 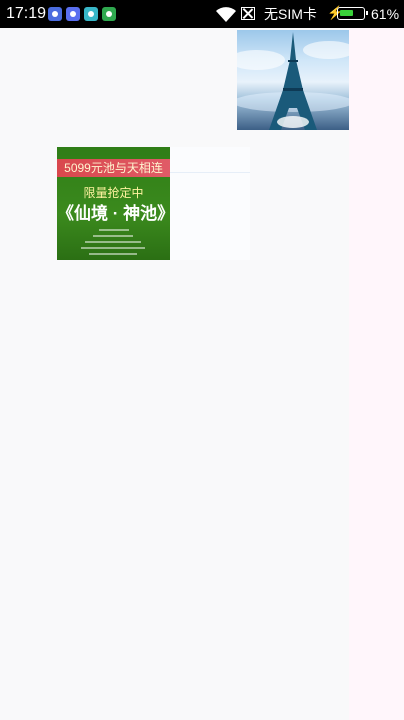 What do you see at coordinates (210, 203) in the screenshot?
I see `faded-panel` at bounding box center [210, 203].